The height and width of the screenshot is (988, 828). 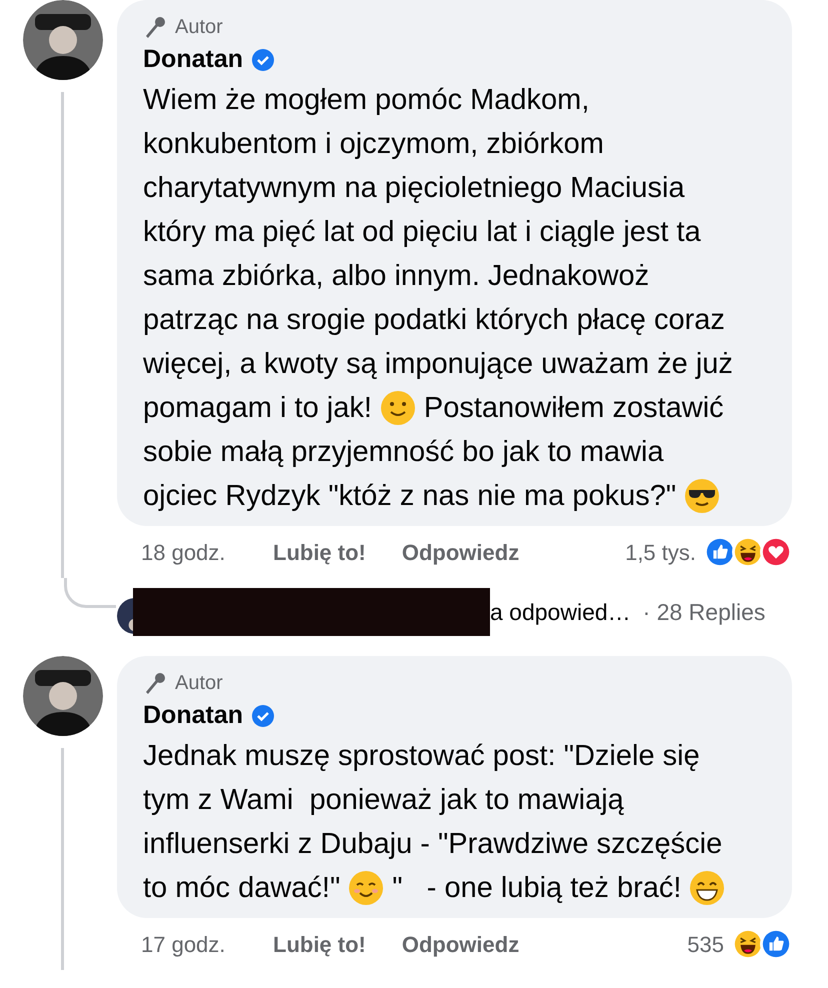 I want to click on comment-text: influenserki z Dubaju - "Prawdziwe szczęście, so click(x=432, y=844).